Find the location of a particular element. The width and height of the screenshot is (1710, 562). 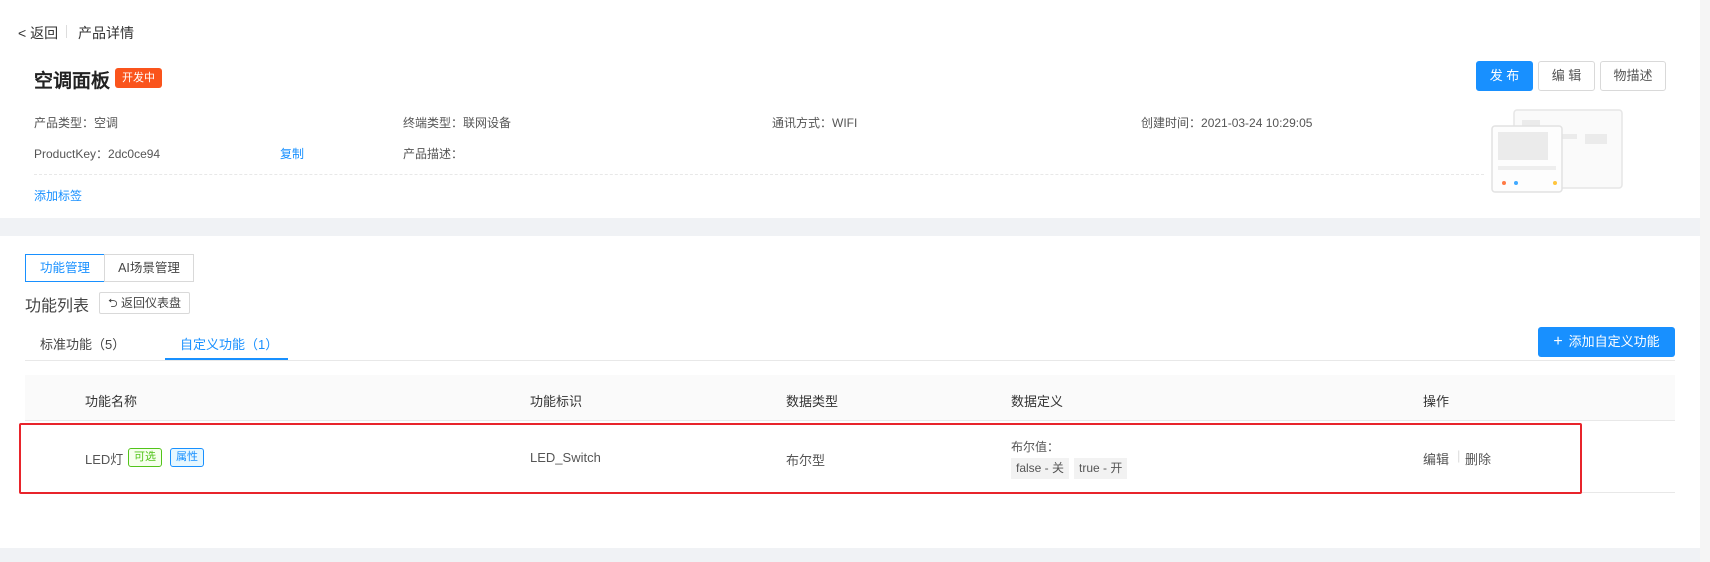

product-desc-field: 产品描述： is located at coordinates (433, 153).